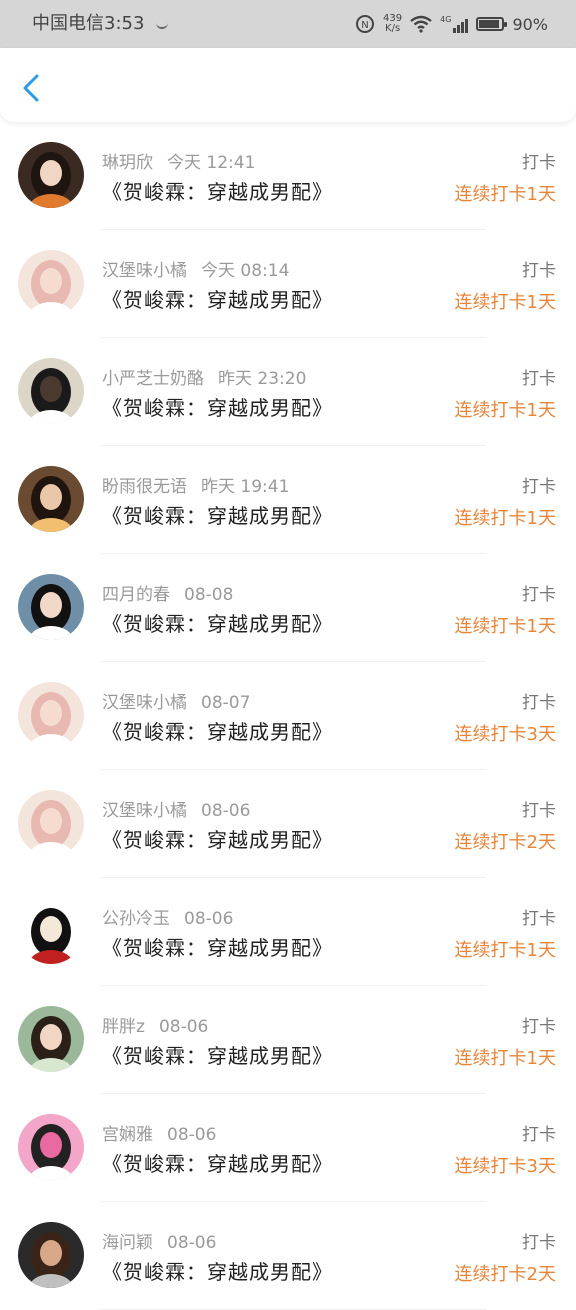  I want to click on user-meta: 小严芝士奶酪 昨天 23:20, so click(204, 376).